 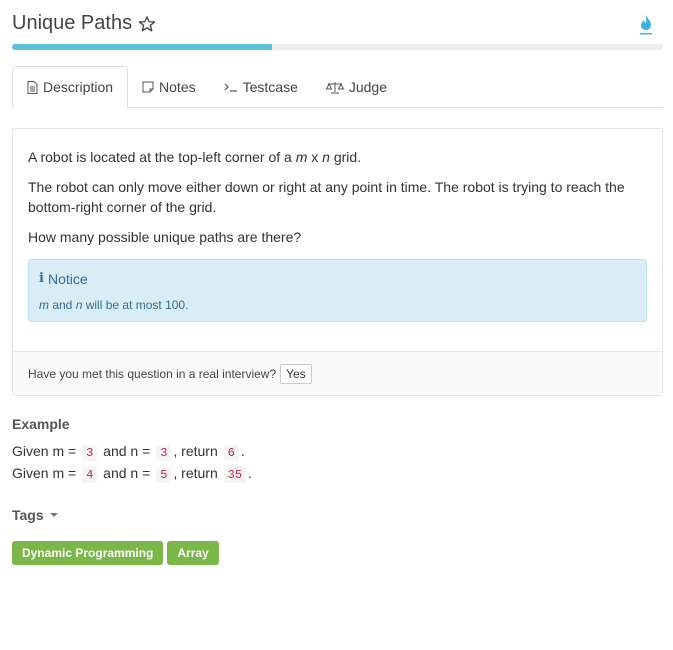 What do you see at coordinates (142, 47) in the screenshot?
I see `progress-fill` at bounding box center [142, 47].